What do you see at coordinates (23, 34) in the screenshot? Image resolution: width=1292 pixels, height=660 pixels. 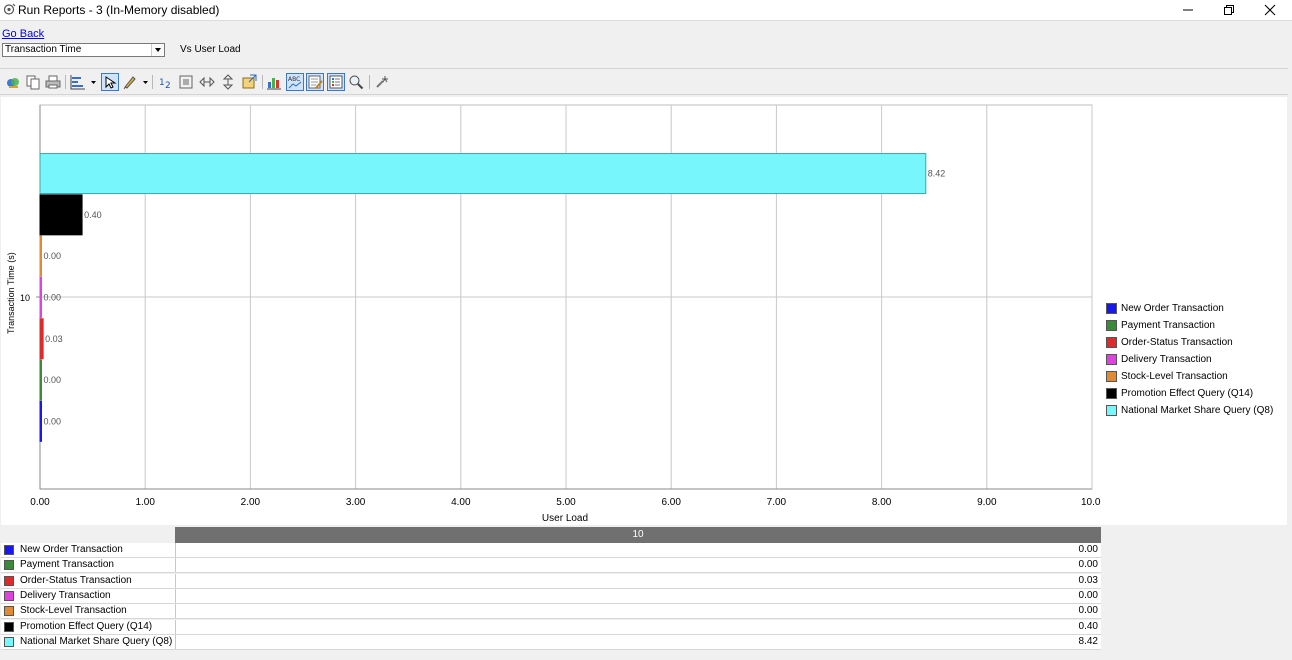 I see `go-back-link: Go Back` at bounding box center [23, 34].